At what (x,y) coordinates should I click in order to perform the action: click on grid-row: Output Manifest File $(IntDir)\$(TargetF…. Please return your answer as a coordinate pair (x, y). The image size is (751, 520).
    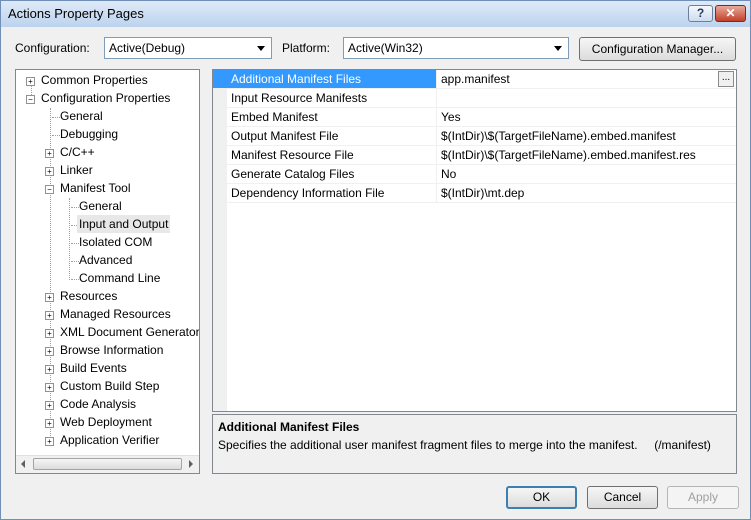
    Looking at the image, I should click on (474, 136).